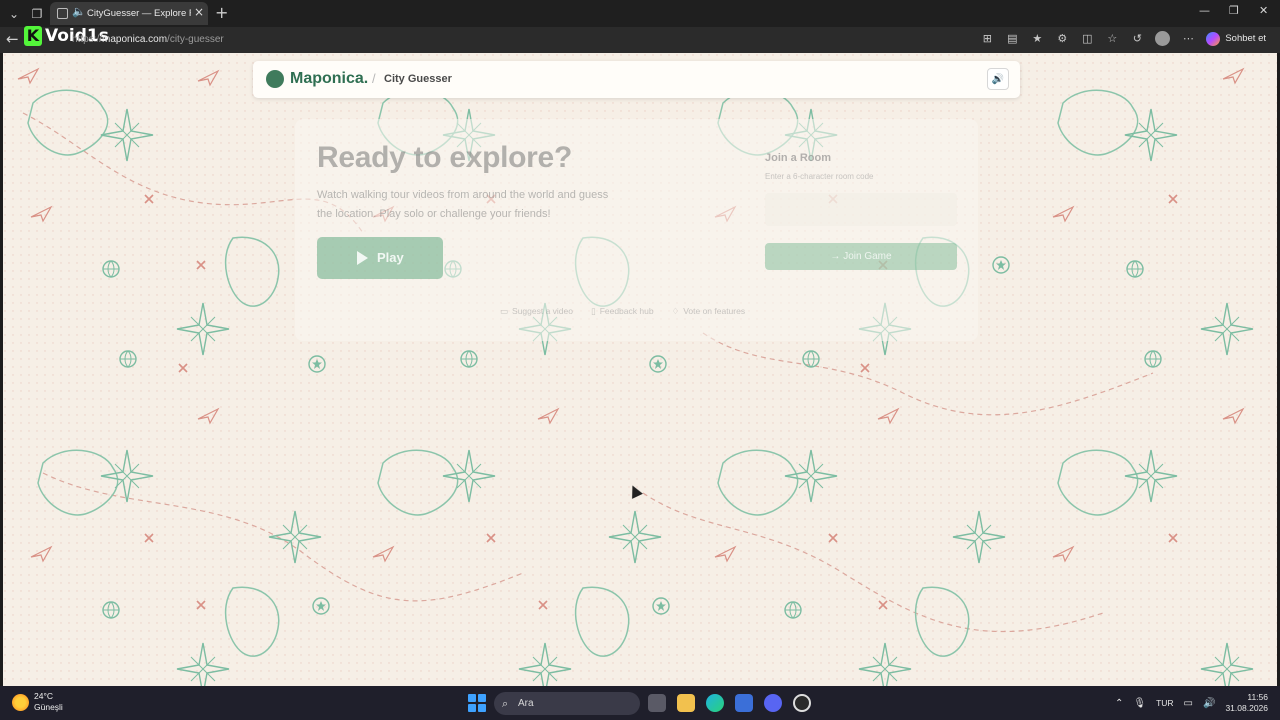 The width and height of the screenshot is (1280, 720). I want to click on start-button, so click(477, 703).